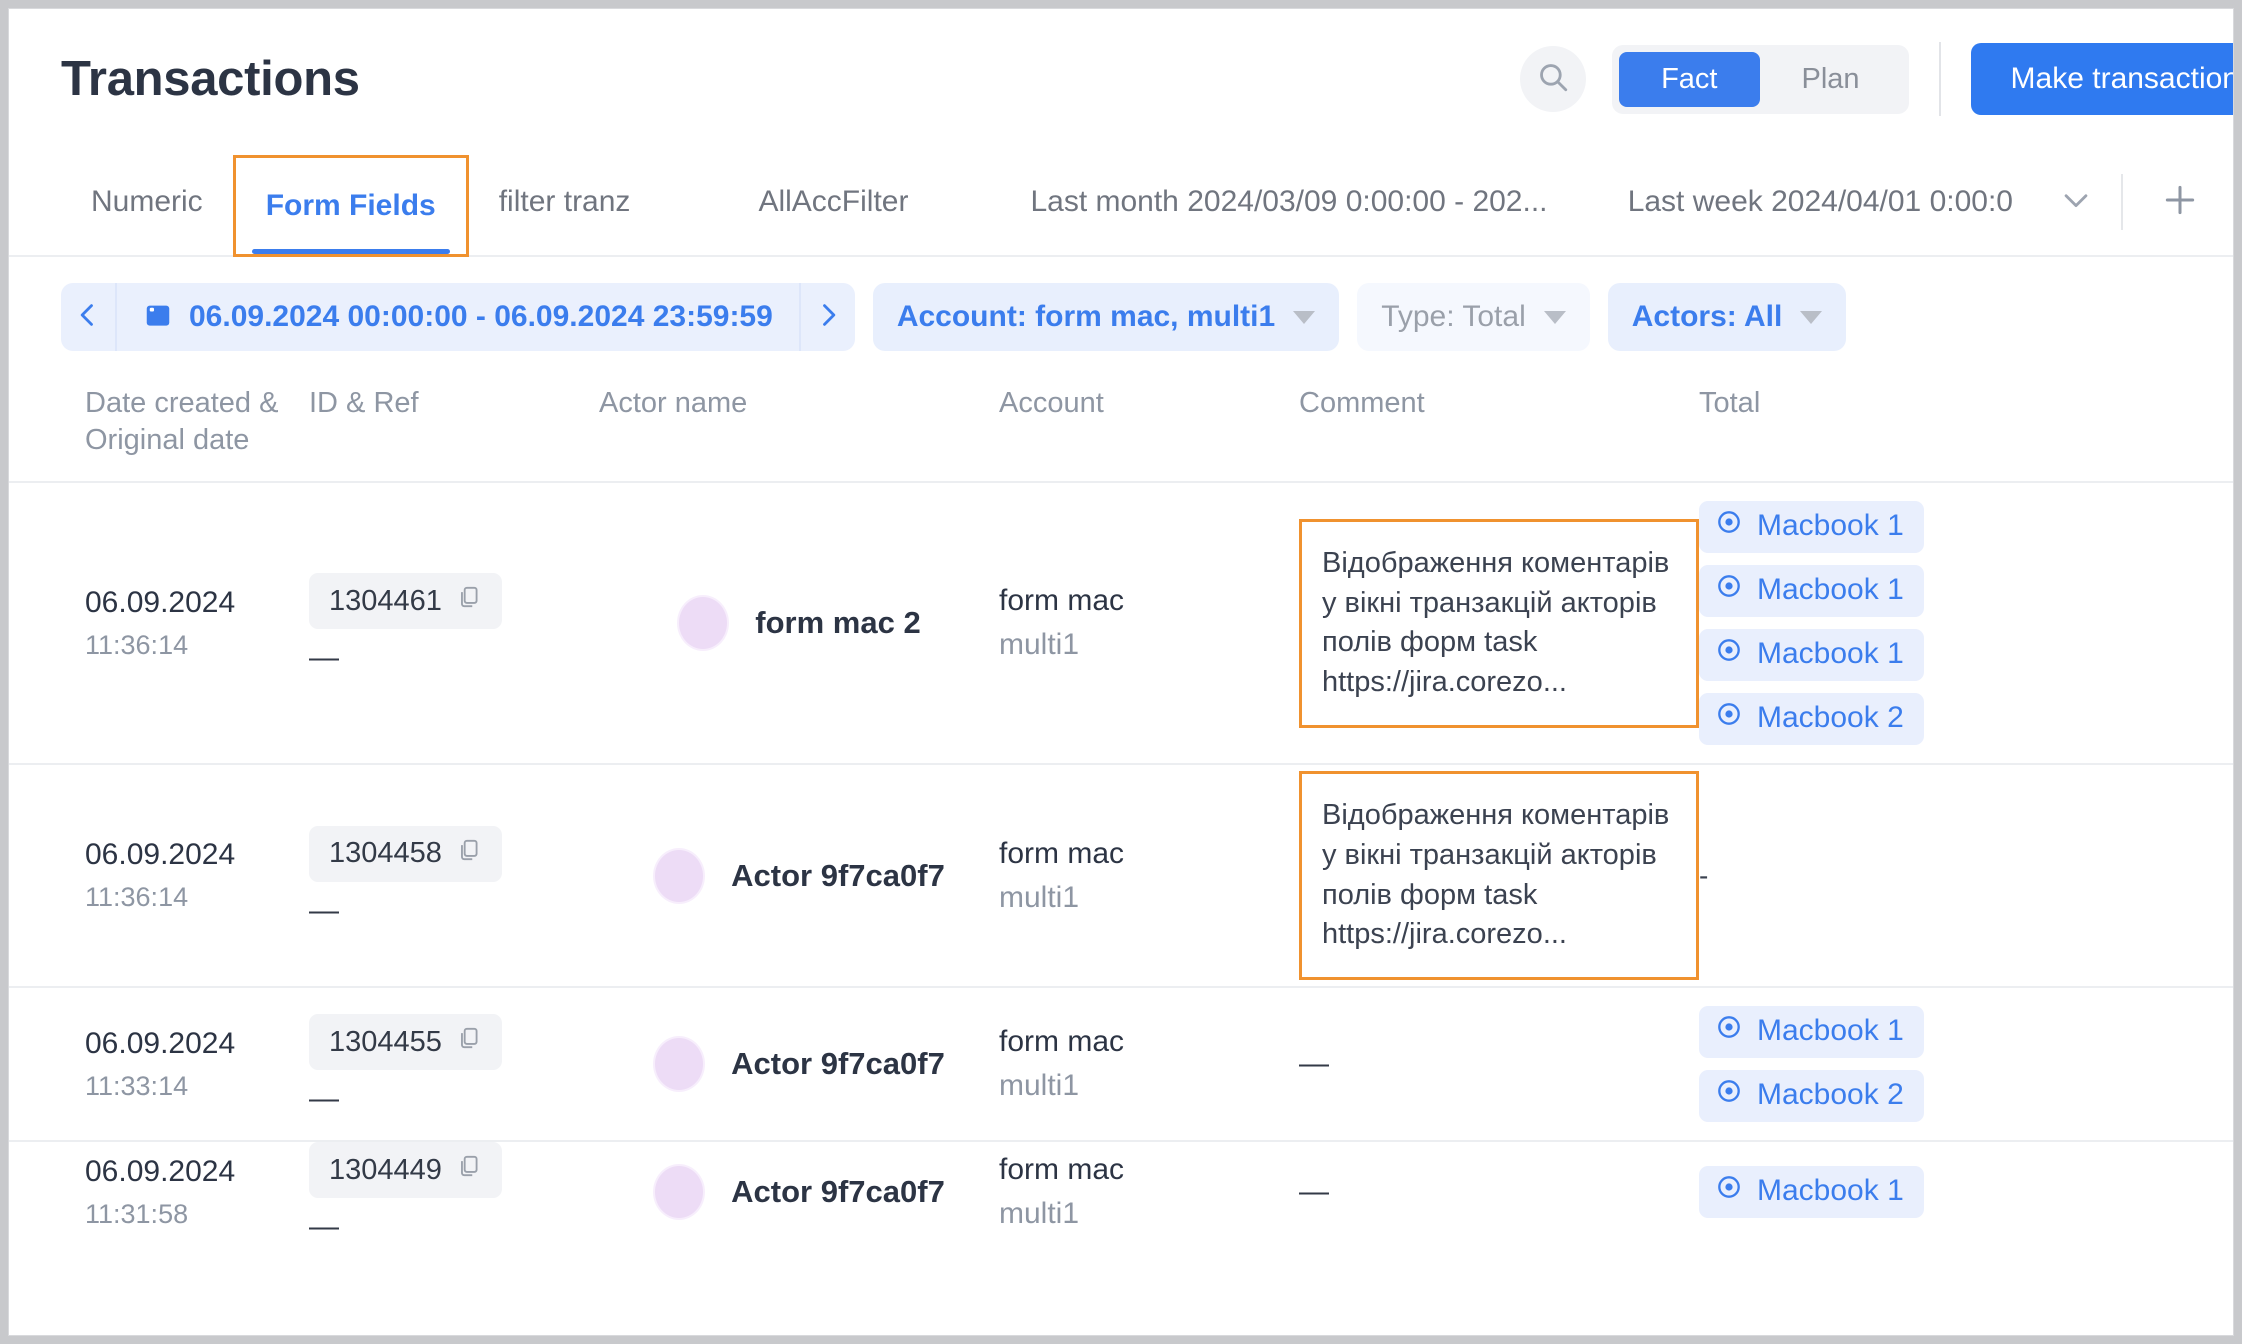 The height and width of the screenshot is (1344, 2242). I want to click on filter-account-label: Account: form mac, multi1, so click(1086, 316).